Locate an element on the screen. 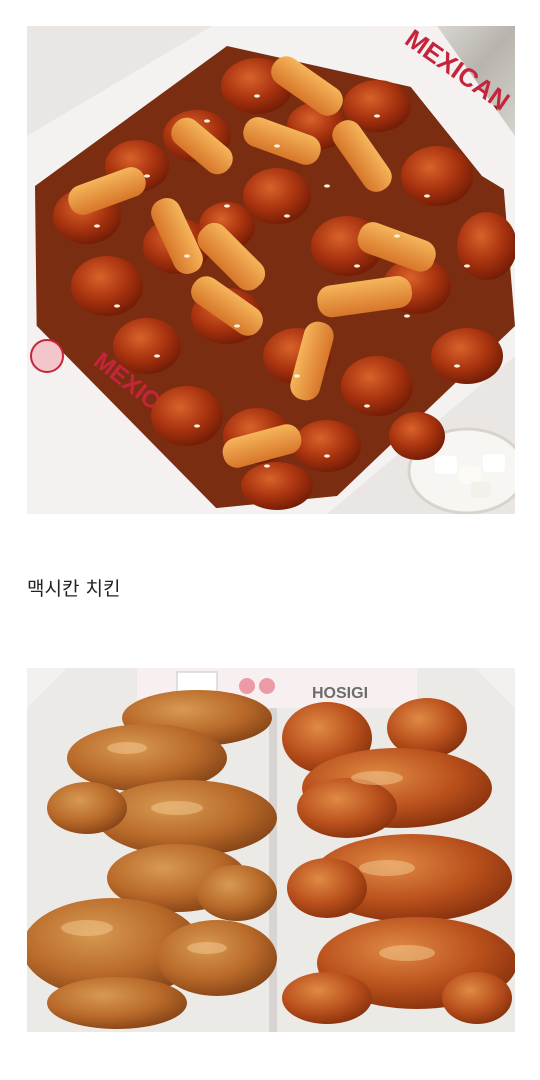 This screenshot has width=540, height=1080. photo-caption: 맥시칸 치킨 is located at coordinates (74, 589).